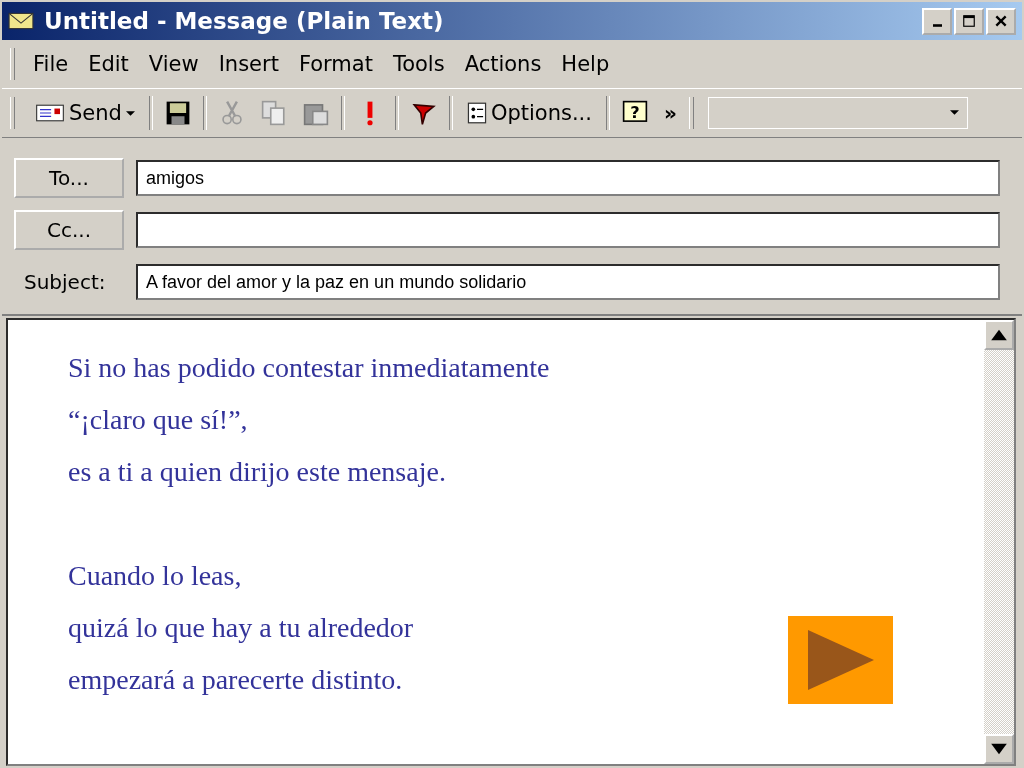  I want to click on close-icon, so click(1001, 21).